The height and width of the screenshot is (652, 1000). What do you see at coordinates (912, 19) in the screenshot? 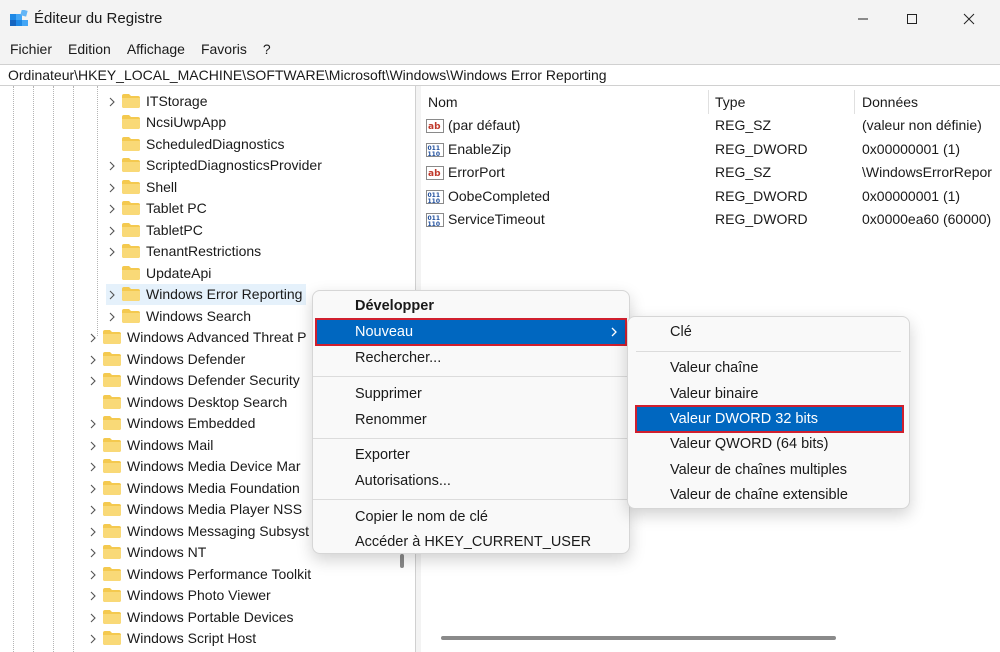
I see `maximize-button` at bounding box center [912, 19].